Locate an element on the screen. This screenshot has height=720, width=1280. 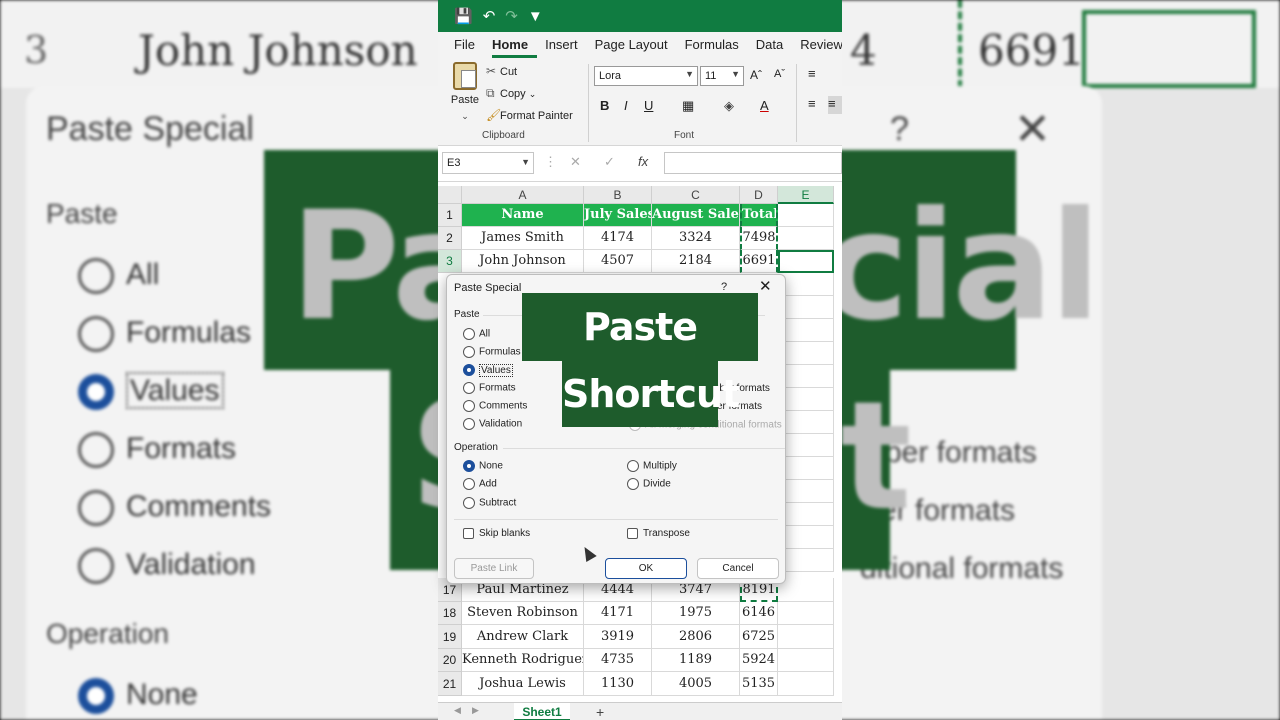
tab-review: Review is located at coordinates (821, 47).